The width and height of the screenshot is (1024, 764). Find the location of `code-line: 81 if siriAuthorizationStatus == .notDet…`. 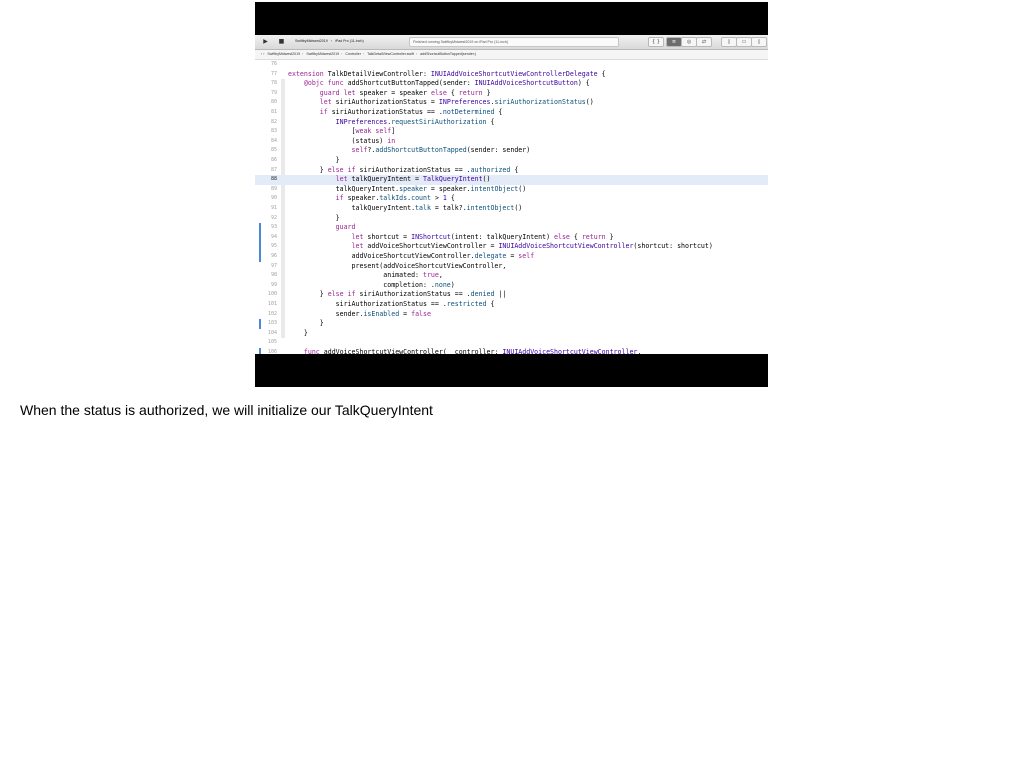

code-line: 81 if siriAuthorizationStatus == .notDet… is located at coordinates (511, 113).